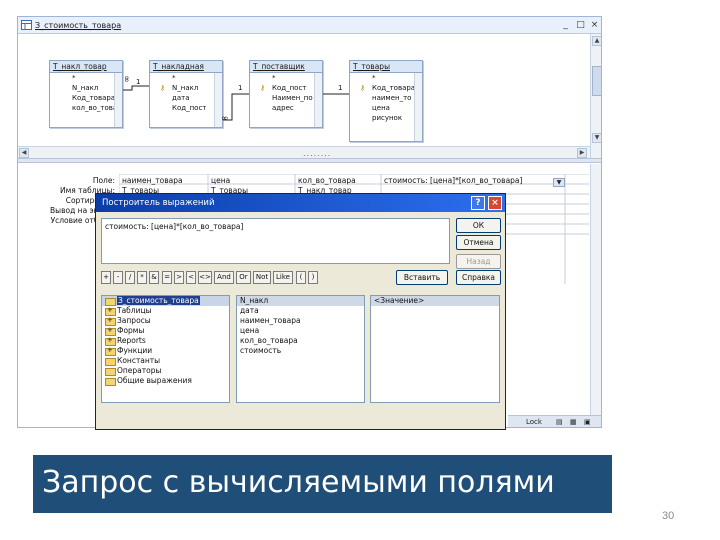  What do you see at coordinates (435, 349) in the screenshot?
I see `values-list: <Значение>` at bounding box center [435, 349].